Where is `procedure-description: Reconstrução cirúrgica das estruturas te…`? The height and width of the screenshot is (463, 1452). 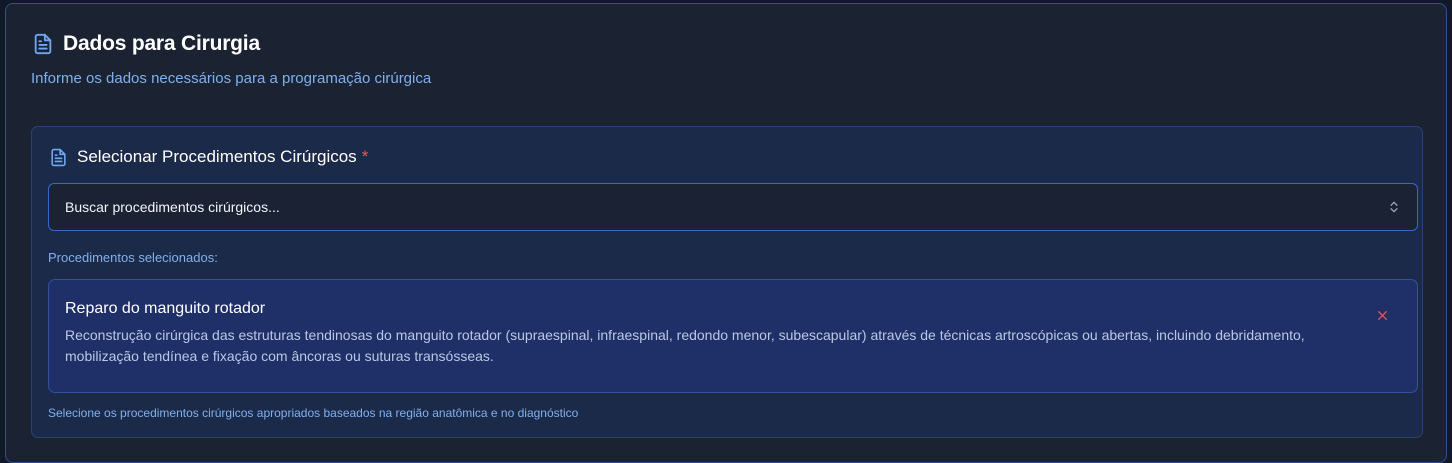 procedure-description: Reconstrução cirúrgica das estruturas te… is located at coordinates (685, 345).